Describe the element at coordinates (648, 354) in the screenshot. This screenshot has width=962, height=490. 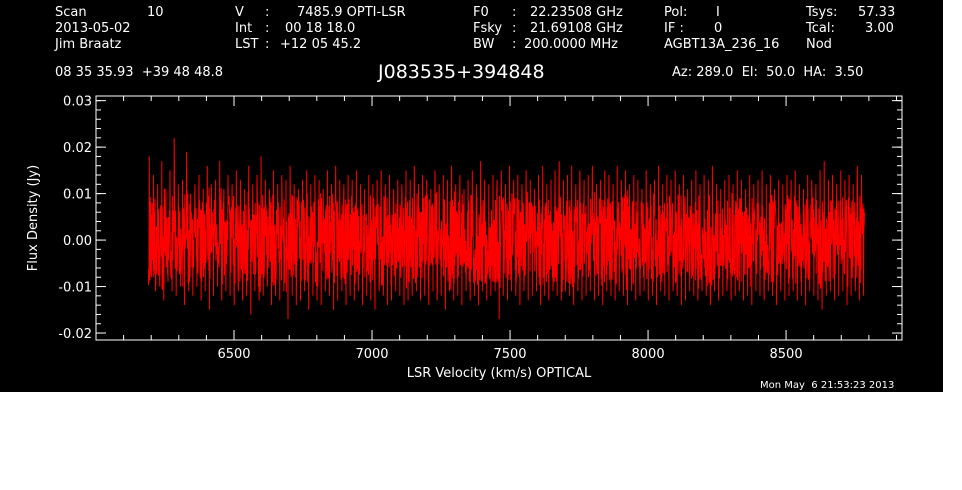
I see `x-tick-label: 8000` at that location.